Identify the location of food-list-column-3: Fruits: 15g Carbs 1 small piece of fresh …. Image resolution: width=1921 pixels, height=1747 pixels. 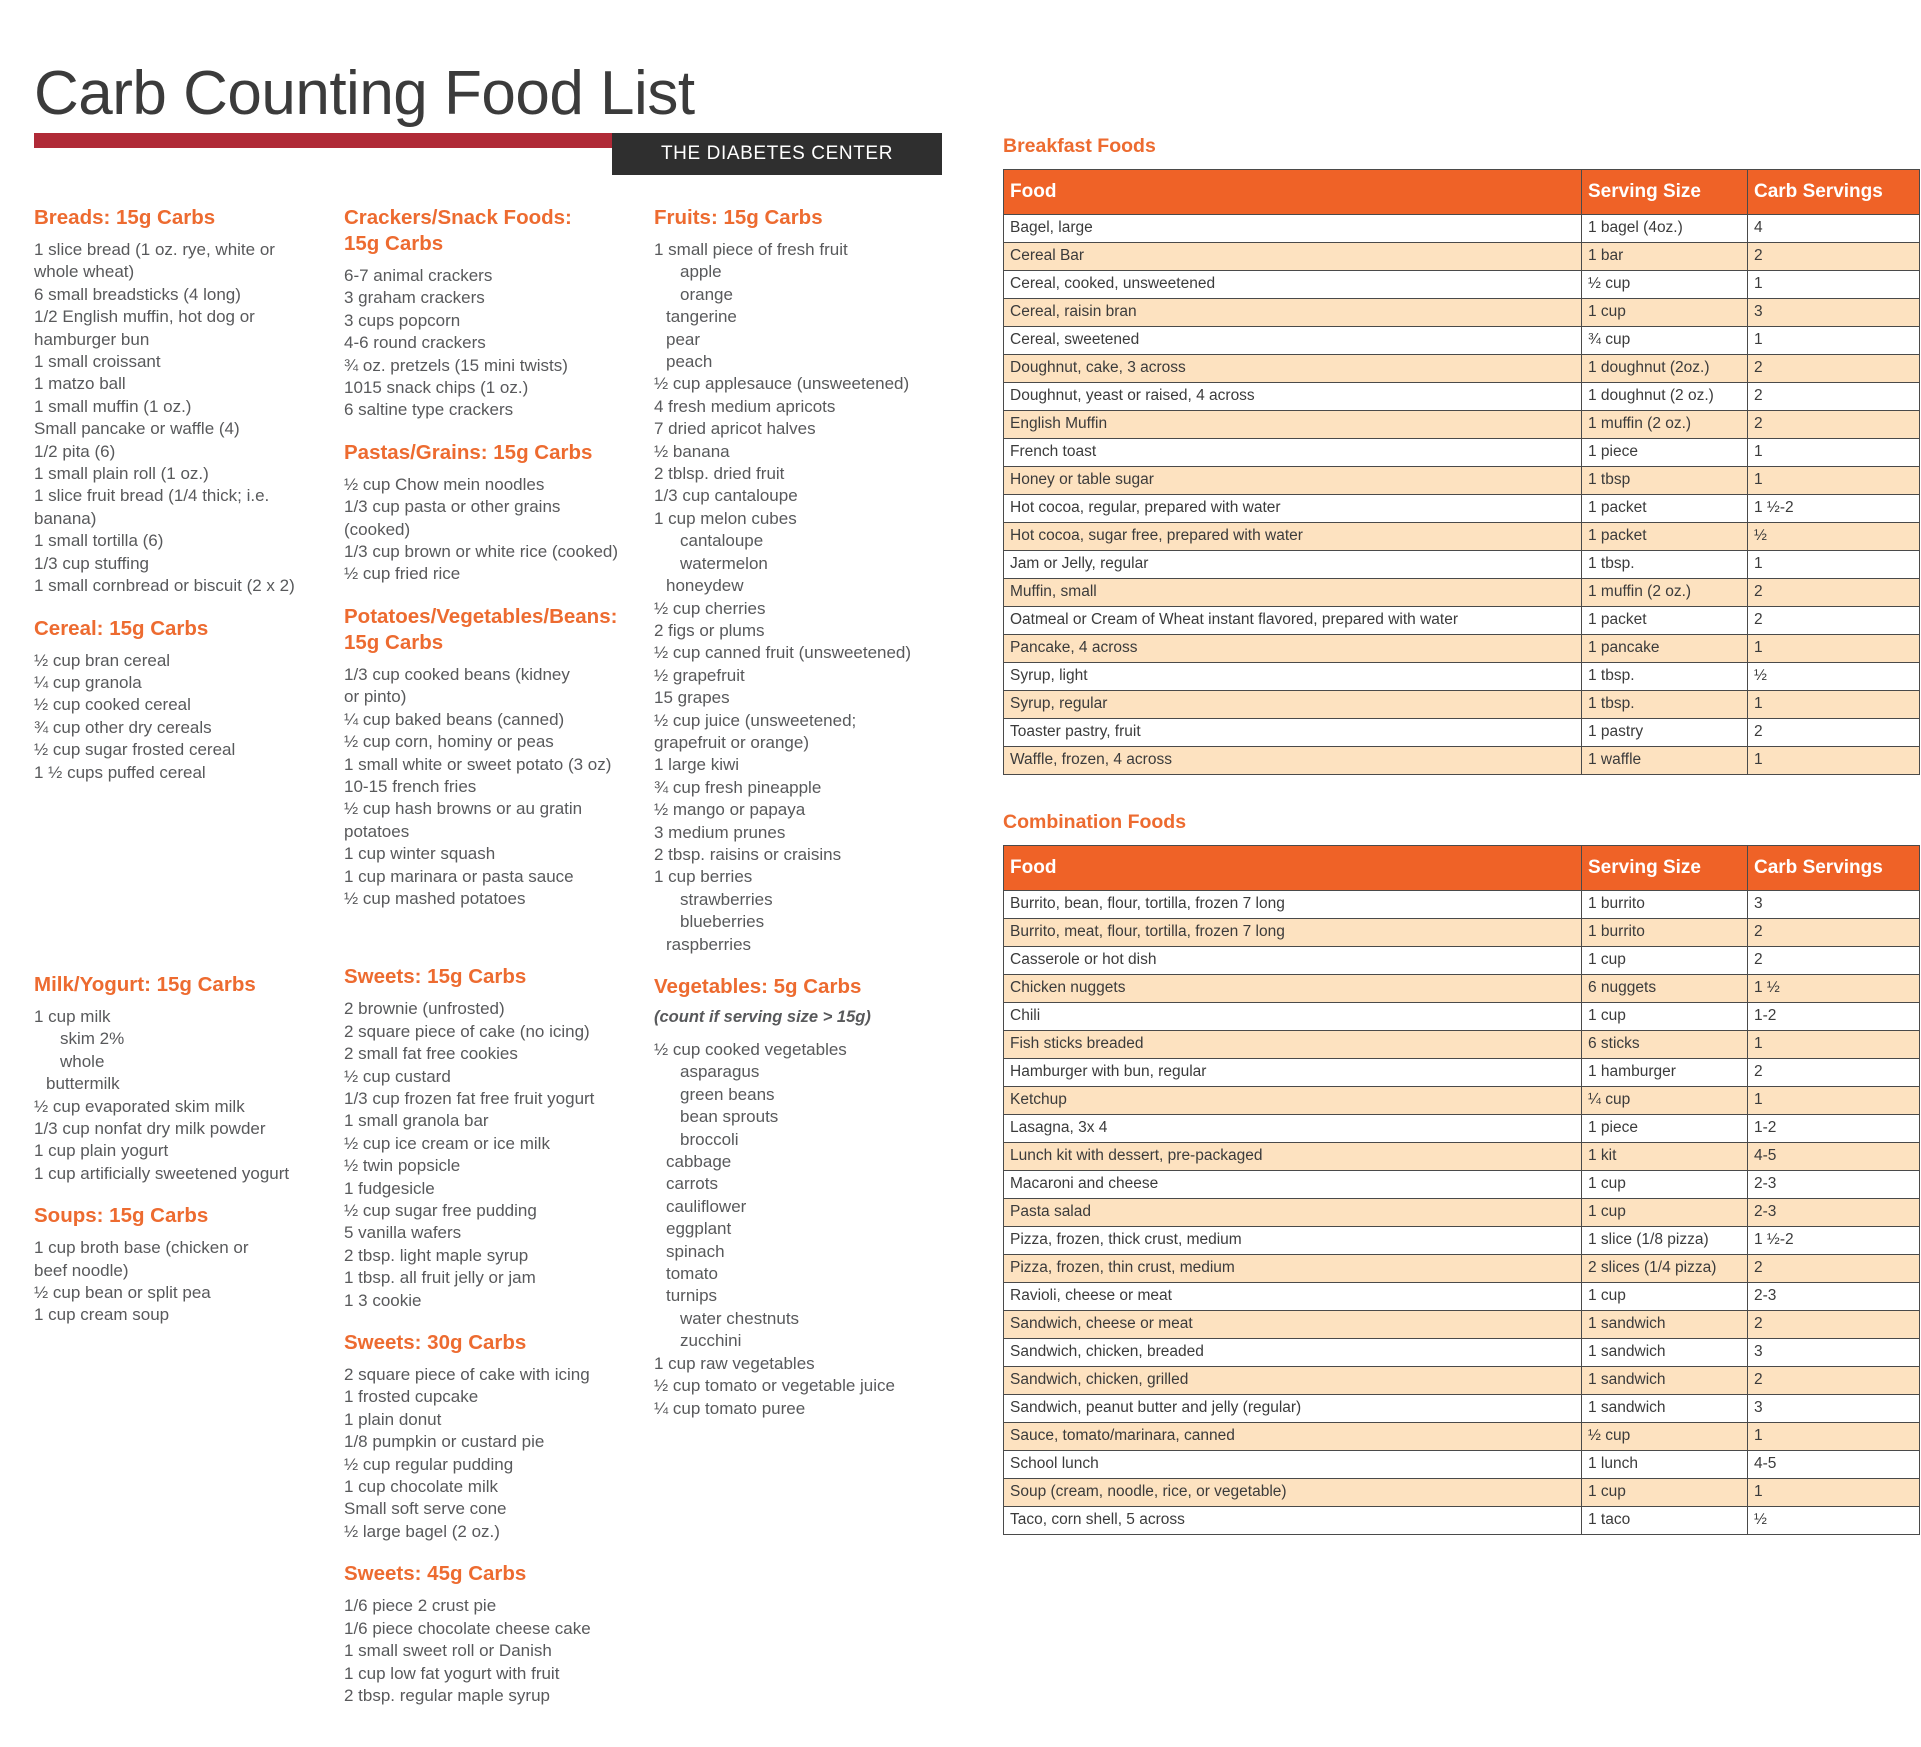
(804, 821).